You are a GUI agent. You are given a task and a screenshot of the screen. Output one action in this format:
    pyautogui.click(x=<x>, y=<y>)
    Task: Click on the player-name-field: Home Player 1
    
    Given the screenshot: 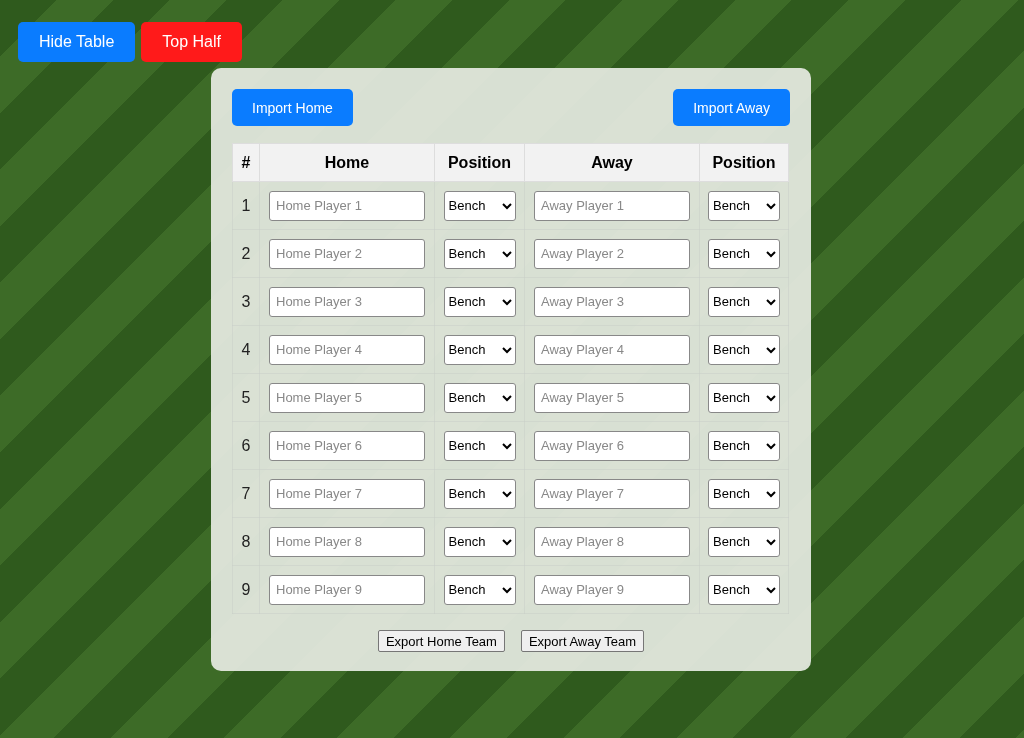 What is the action you would take?
    pyautogui.click(x=347, y=205)
    